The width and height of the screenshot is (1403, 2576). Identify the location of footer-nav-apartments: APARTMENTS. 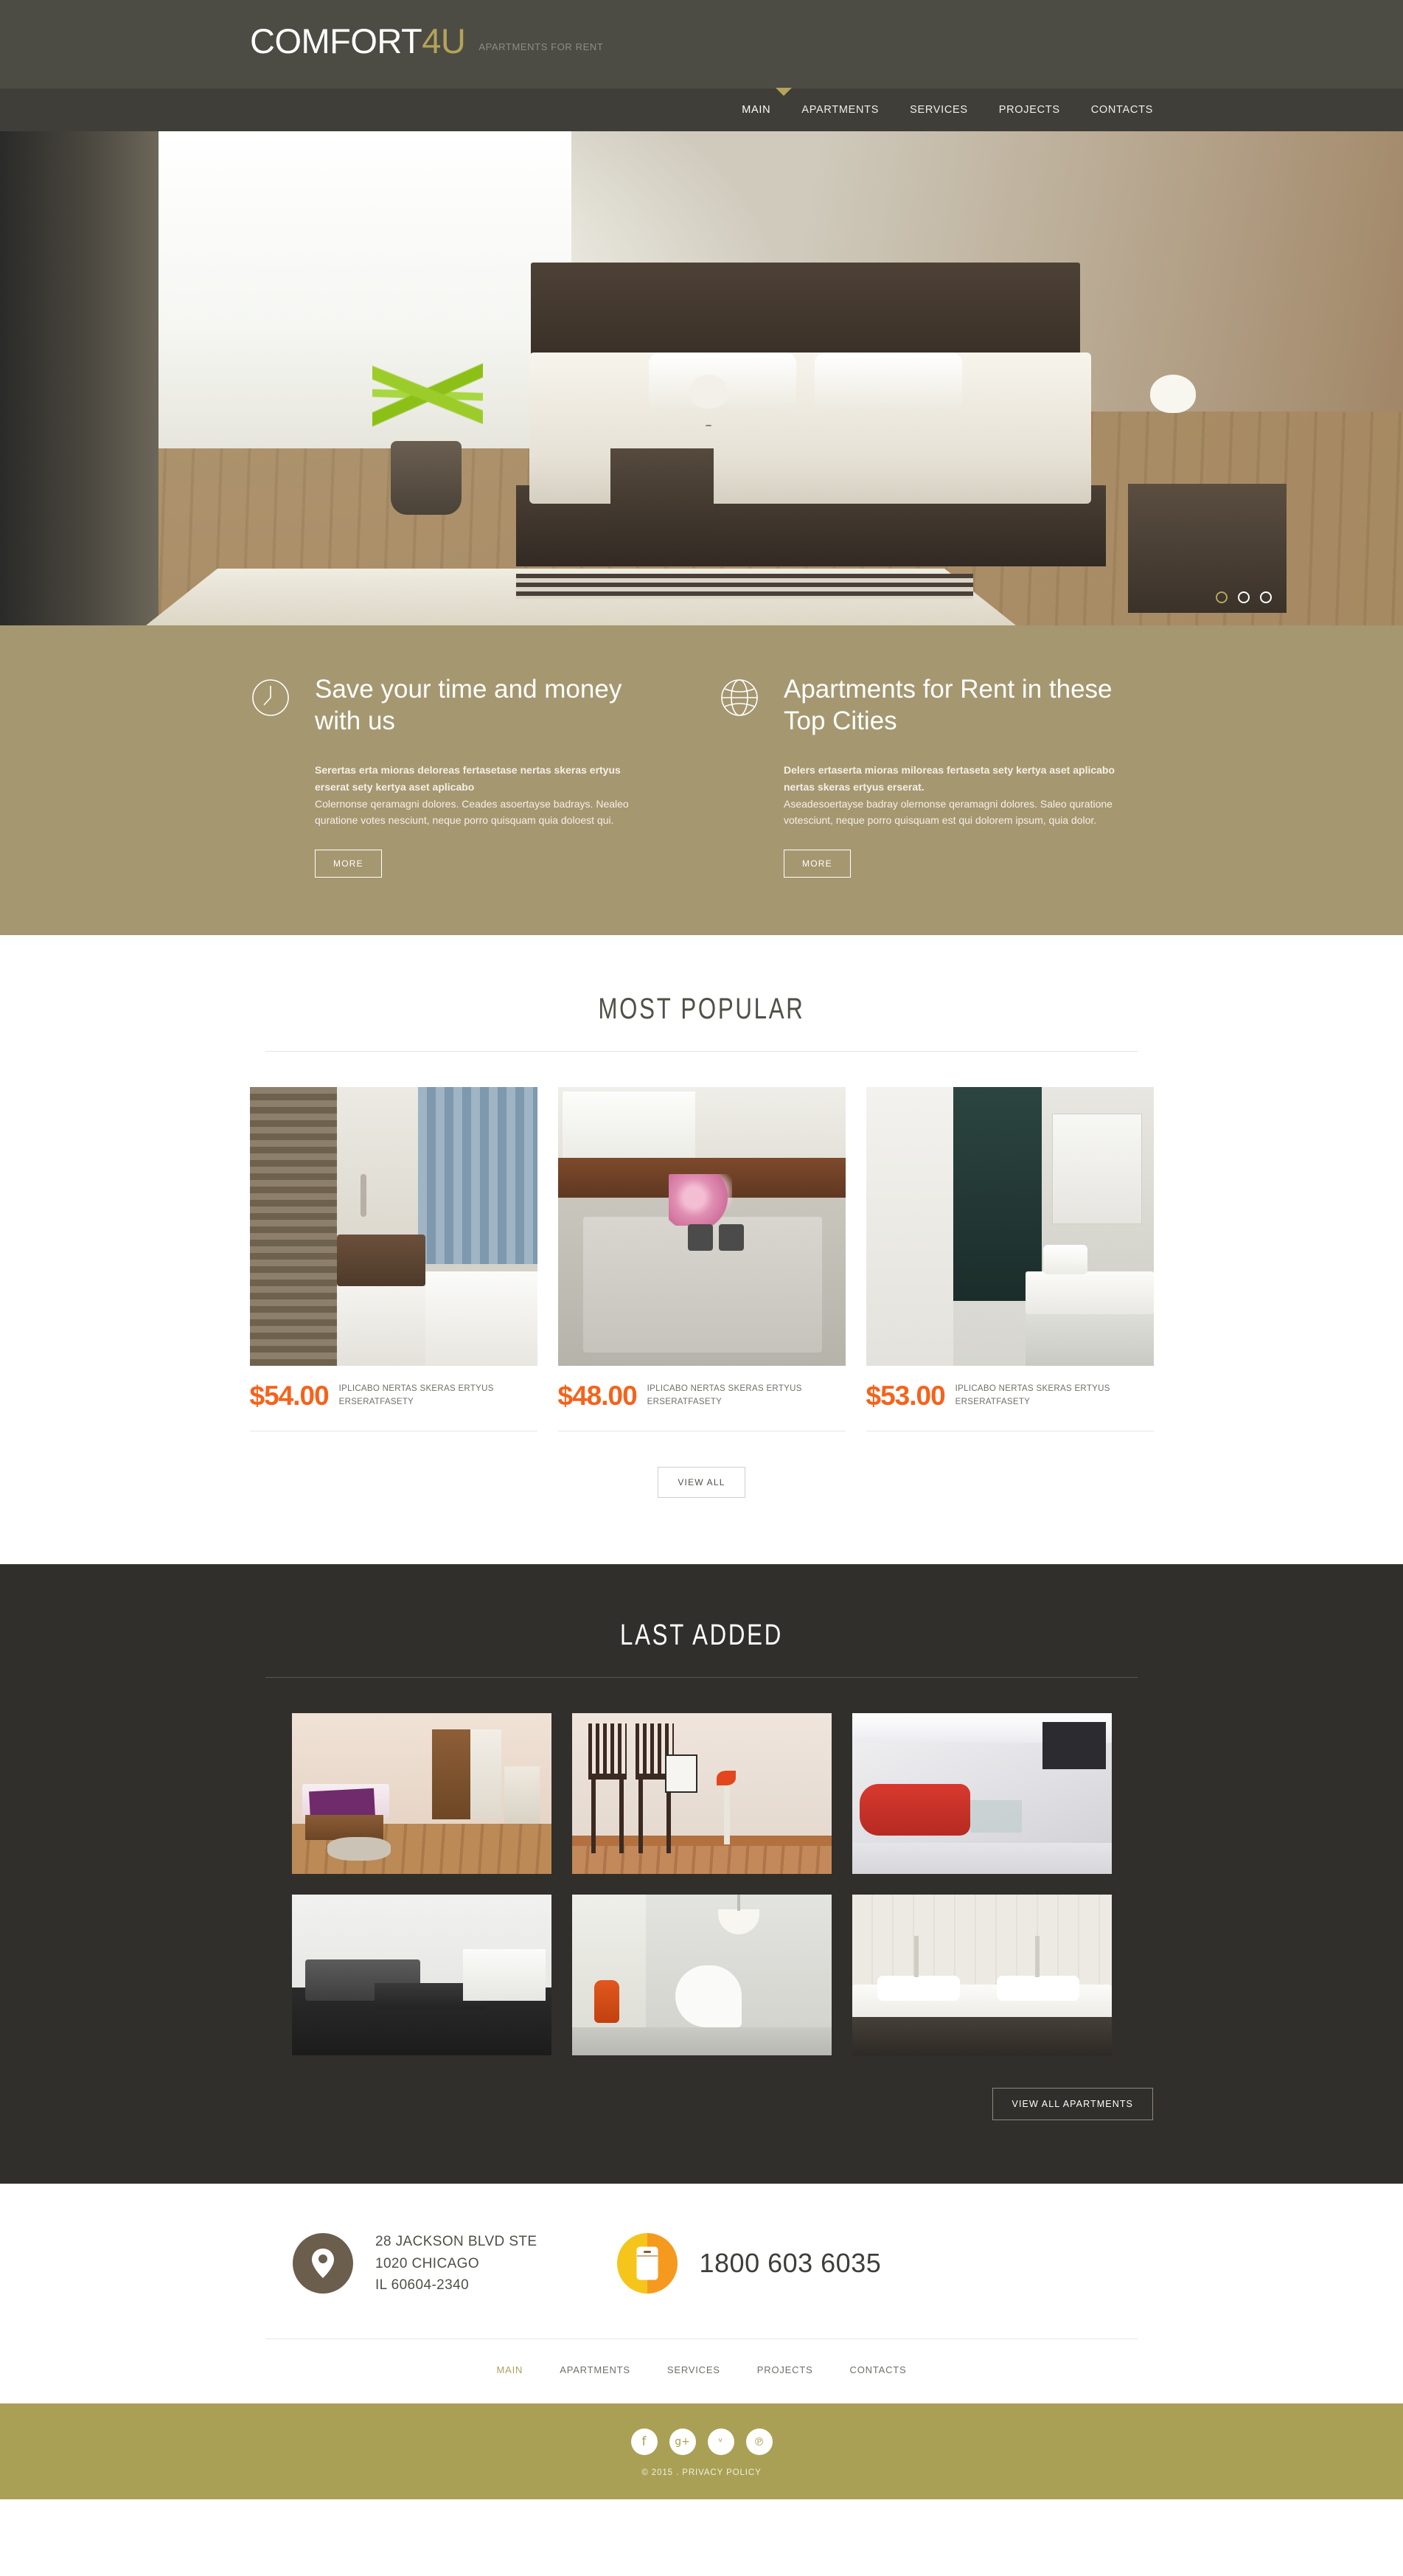
(595, 2369).